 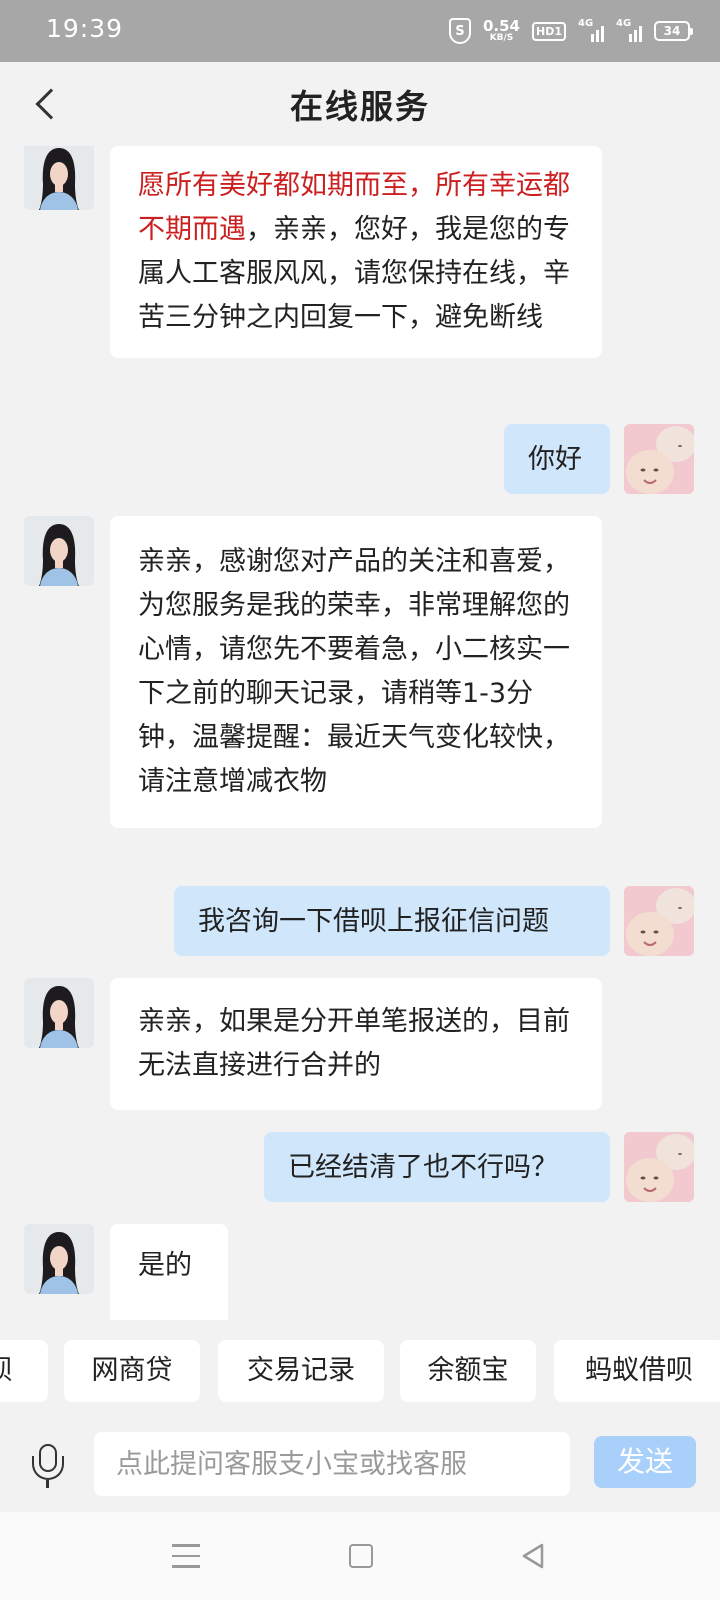 I want to click on chip-label: 余额宝, so click(x=468, y=1370).